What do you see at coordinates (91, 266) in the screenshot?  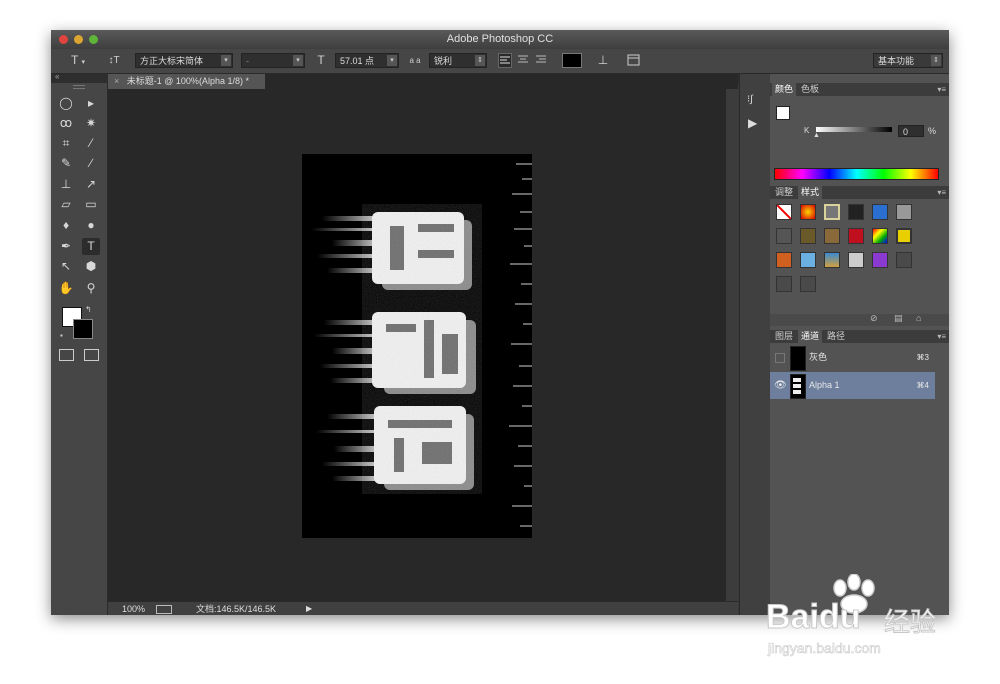 I see `shape-tool-icon: ⬢` at bounding box center [91, 266].